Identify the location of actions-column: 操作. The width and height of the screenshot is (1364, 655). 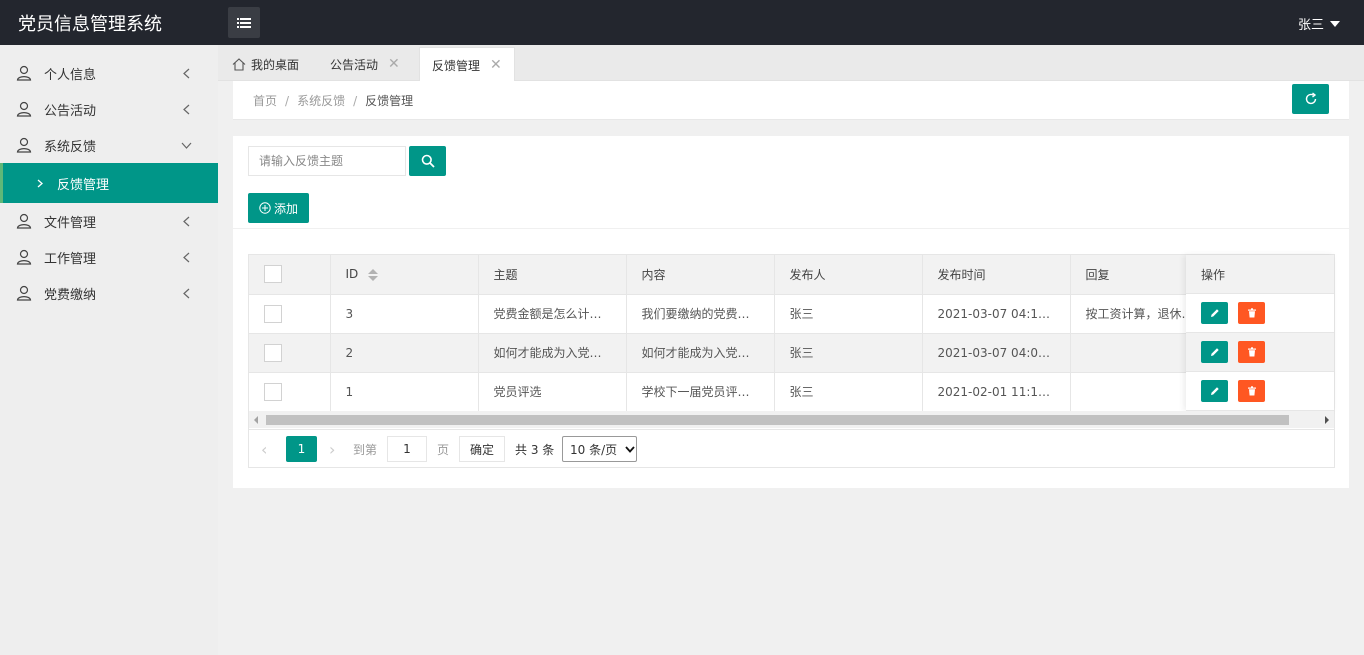
(1260, 333).